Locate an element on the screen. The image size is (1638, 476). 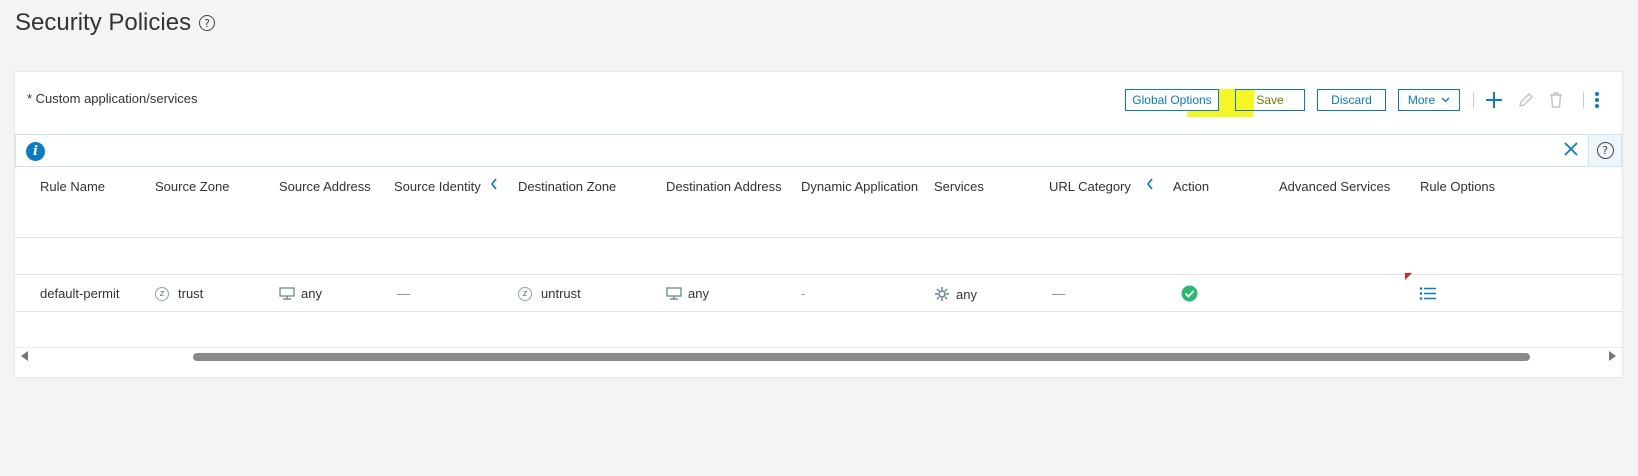
info-bar: i ? is located at coordinates (818, 150).